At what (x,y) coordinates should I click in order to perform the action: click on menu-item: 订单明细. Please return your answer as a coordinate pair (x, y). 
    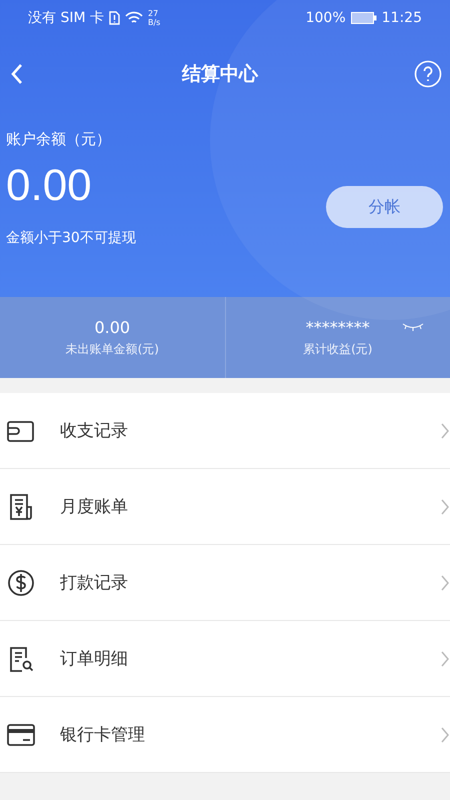
    Looking at the image, I should click on (225, 659).